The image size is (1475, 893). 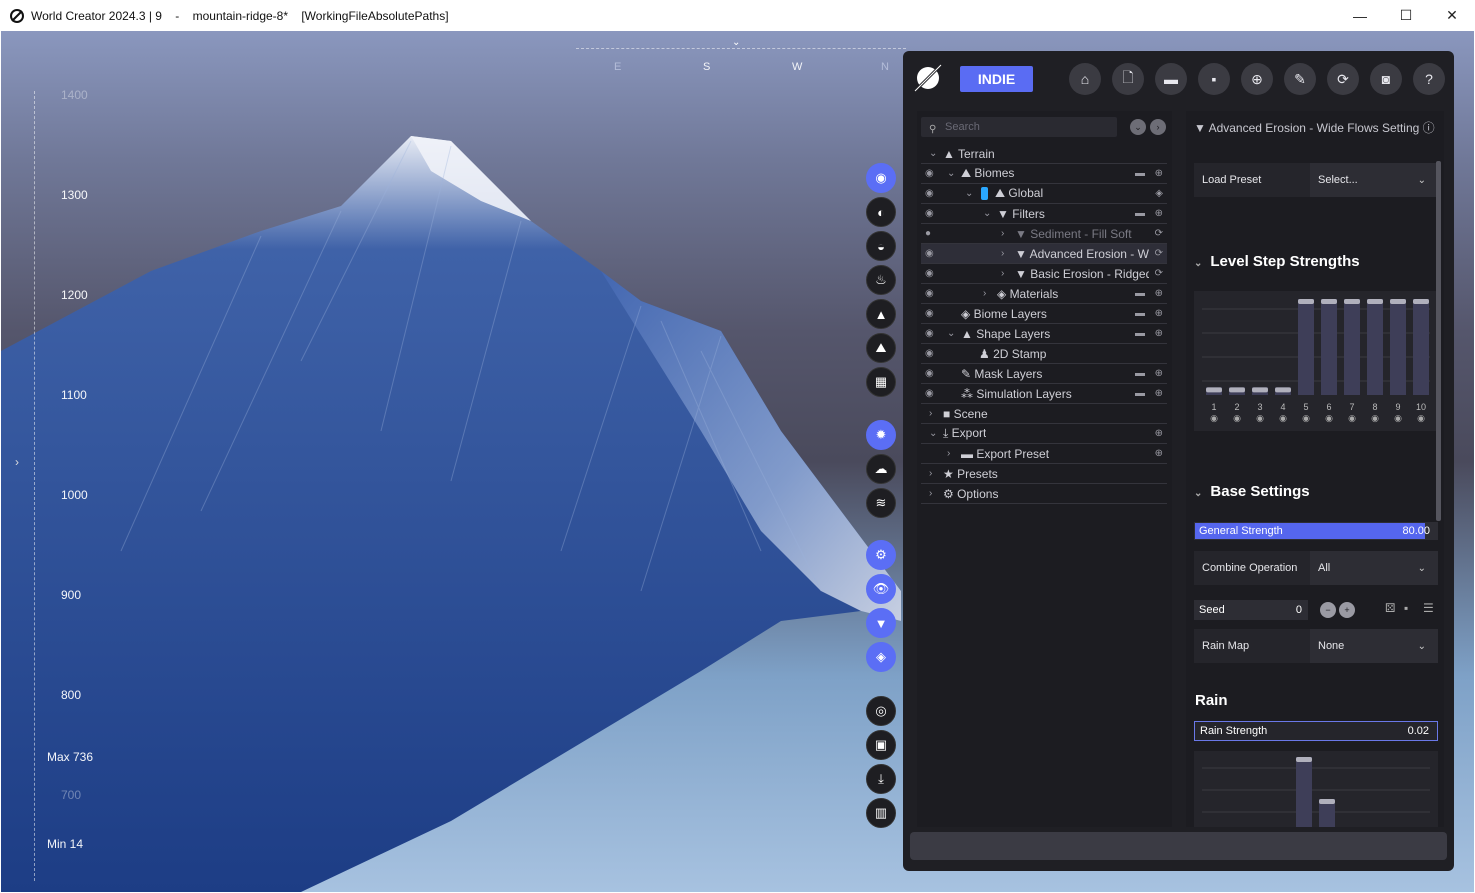 What do you see at coordinates (1044, 374) in the screenshot?
I see `tree-row-mask-layers: ◉ ✎ Mask Layers ▬ ⊕` at bounding box center [1044, 374].